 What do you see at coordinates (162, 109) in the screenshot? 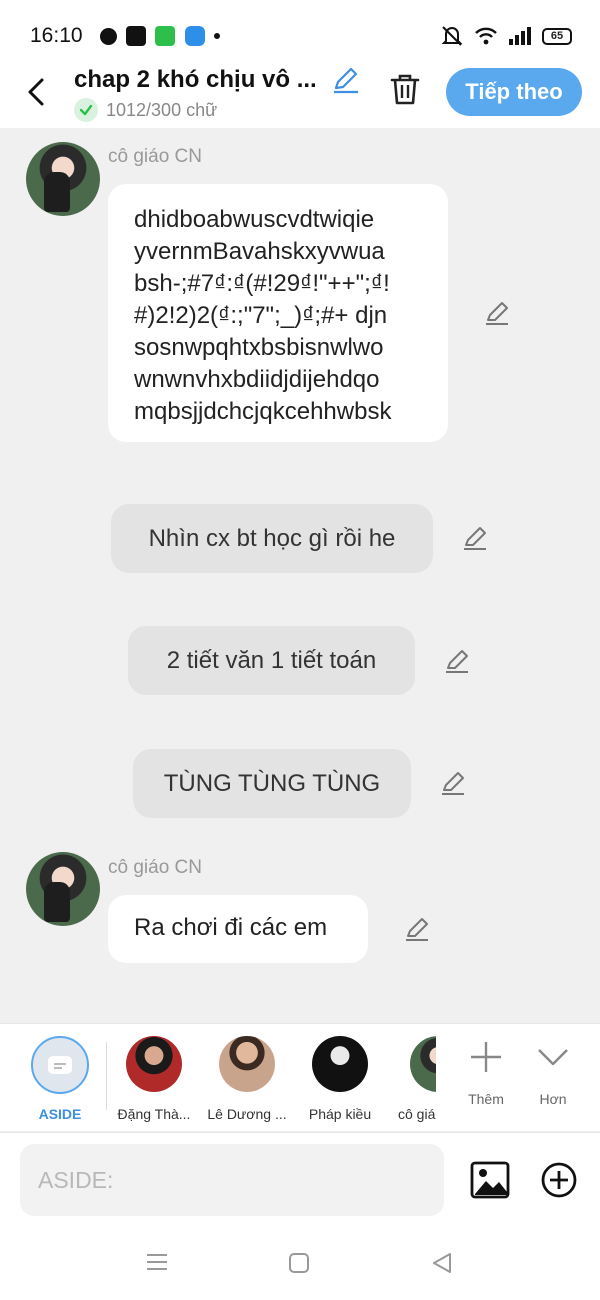
I see `word-count: 1012/300 chữ` at bounding box center [162, 109].